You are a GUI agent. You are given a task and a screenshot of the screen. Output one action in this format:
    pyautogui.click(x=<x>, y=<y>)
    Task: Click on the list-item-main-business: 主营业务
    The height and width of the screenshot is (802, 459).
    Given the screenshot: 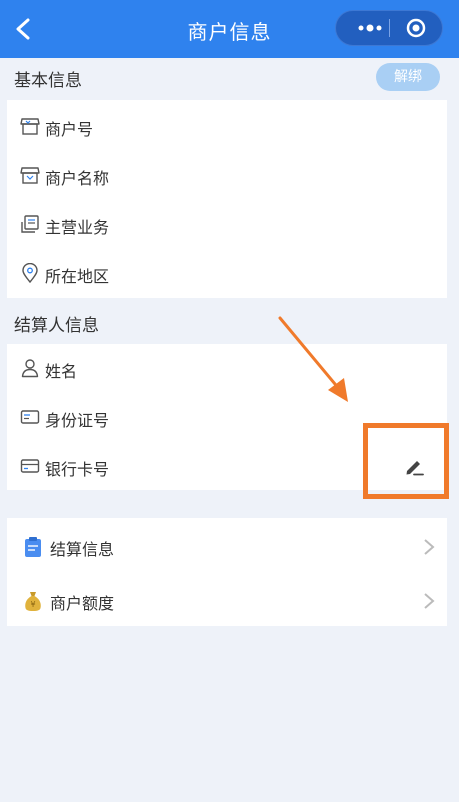 What is the action you would take?
    pyautogui.click(x=227, y=224)
    